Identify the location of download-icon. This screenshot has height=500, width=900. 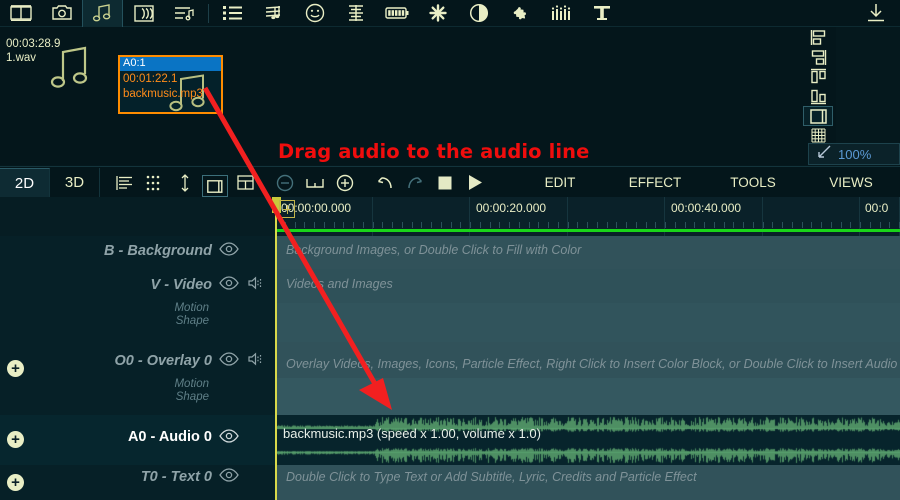
(876, 13).